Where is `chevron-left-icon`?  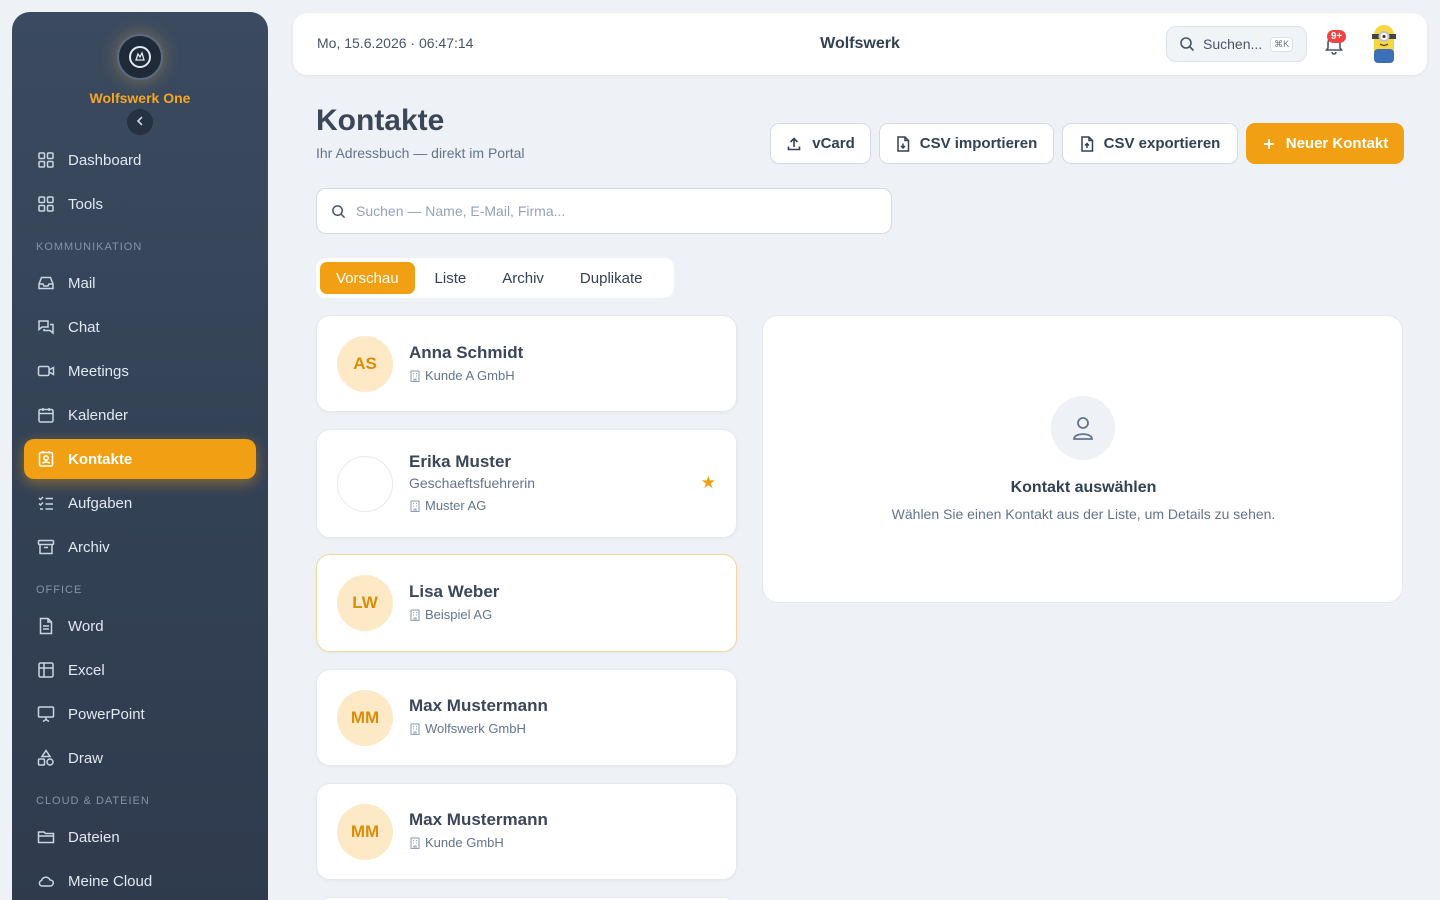 chevron-left-icon is located at coordinates (140, 122).